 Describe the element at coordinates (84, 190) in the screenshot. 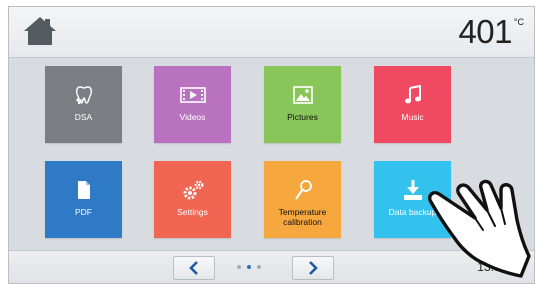

I see `document-icon` at that location.